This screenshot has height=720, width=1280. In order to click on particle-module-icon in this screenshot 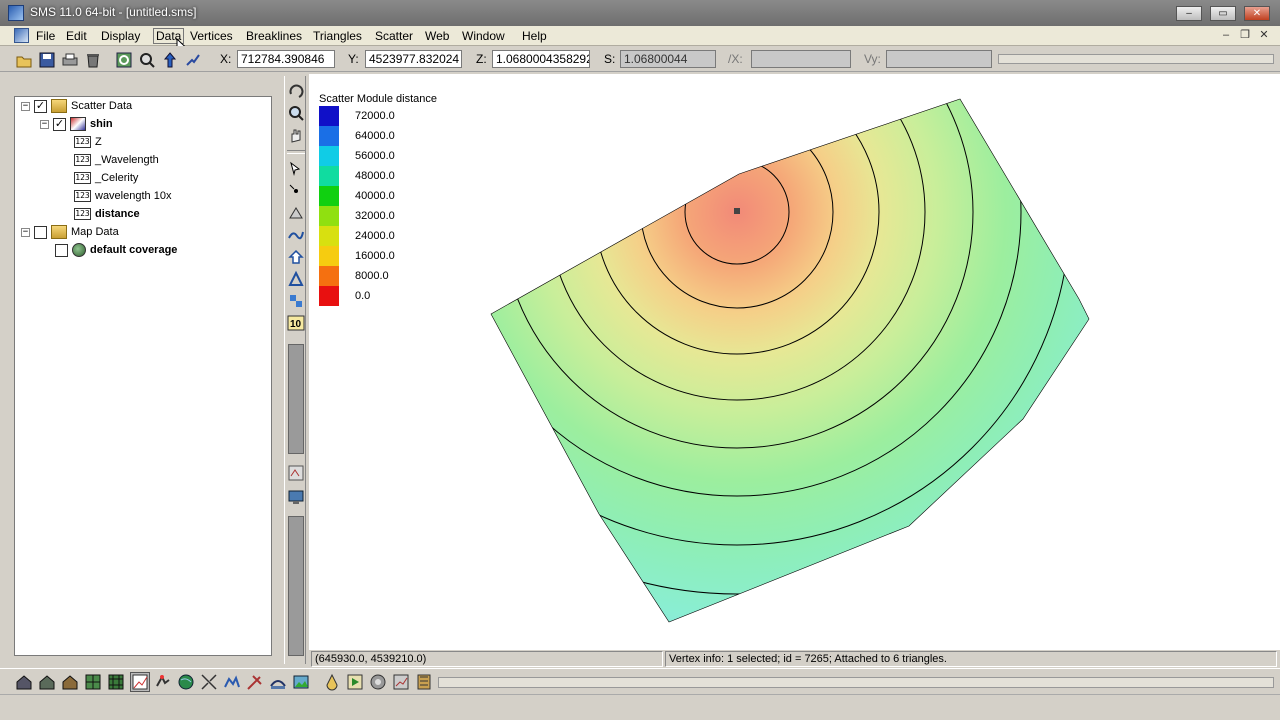, I will do `click(209, 682)`.